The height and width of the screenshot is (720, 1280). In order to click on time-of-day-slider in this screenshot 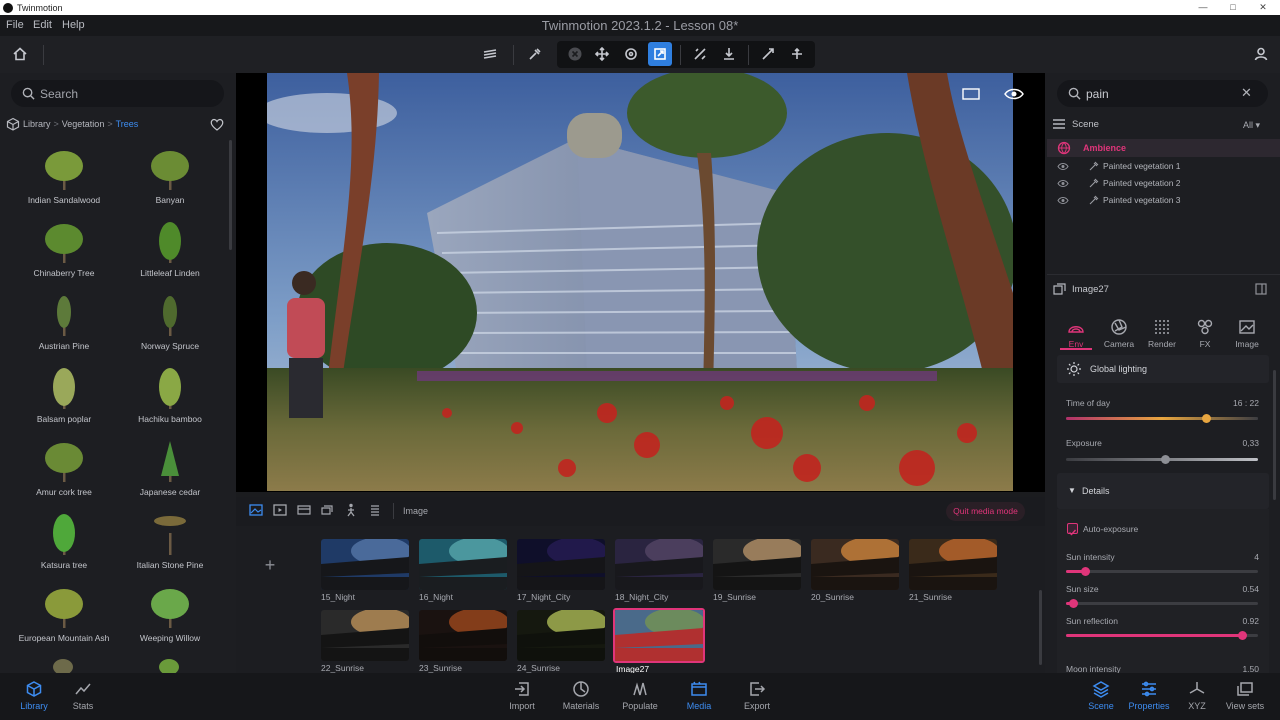, I will do `click(1162, 418)`.